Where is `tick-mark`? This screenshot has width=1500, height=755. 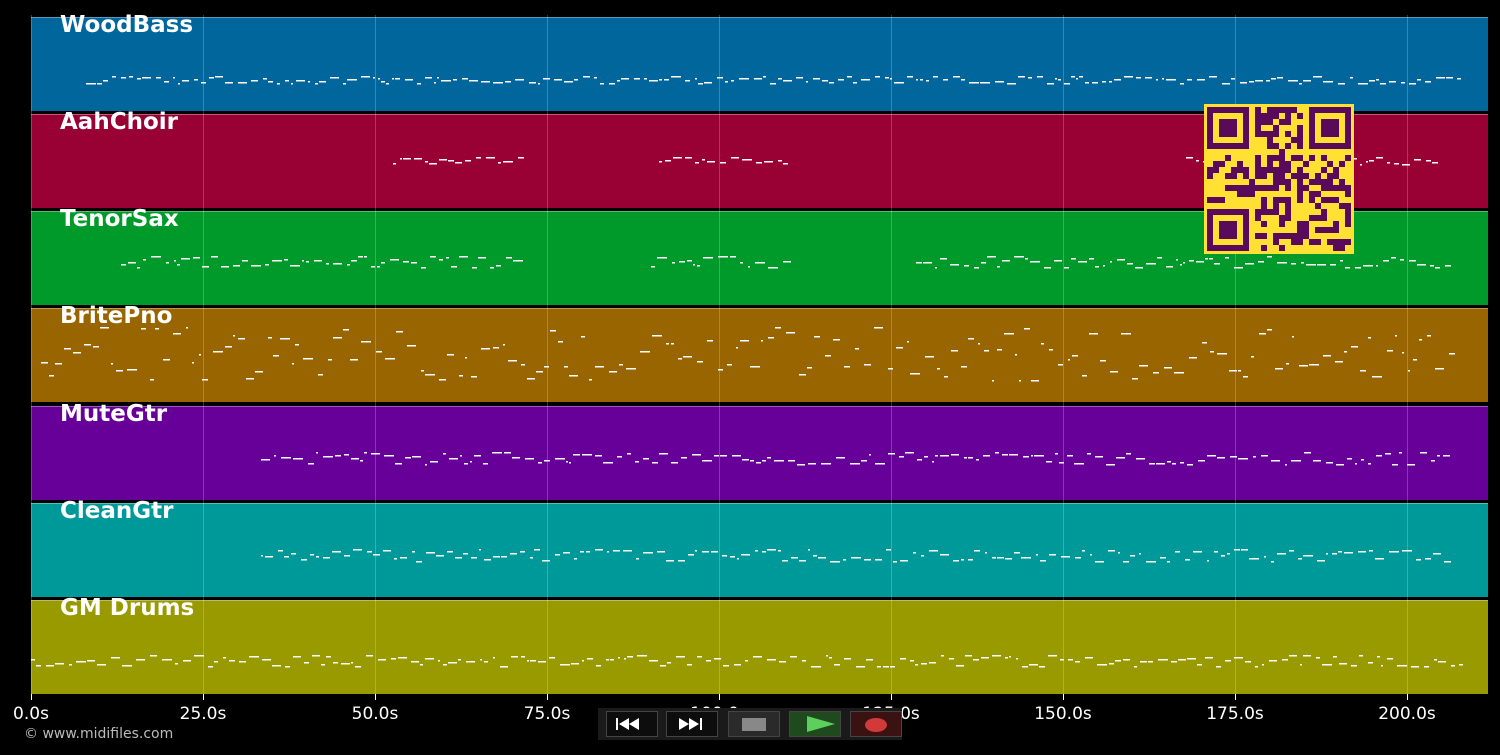 tick-mark is located at coordinates (375, 697).